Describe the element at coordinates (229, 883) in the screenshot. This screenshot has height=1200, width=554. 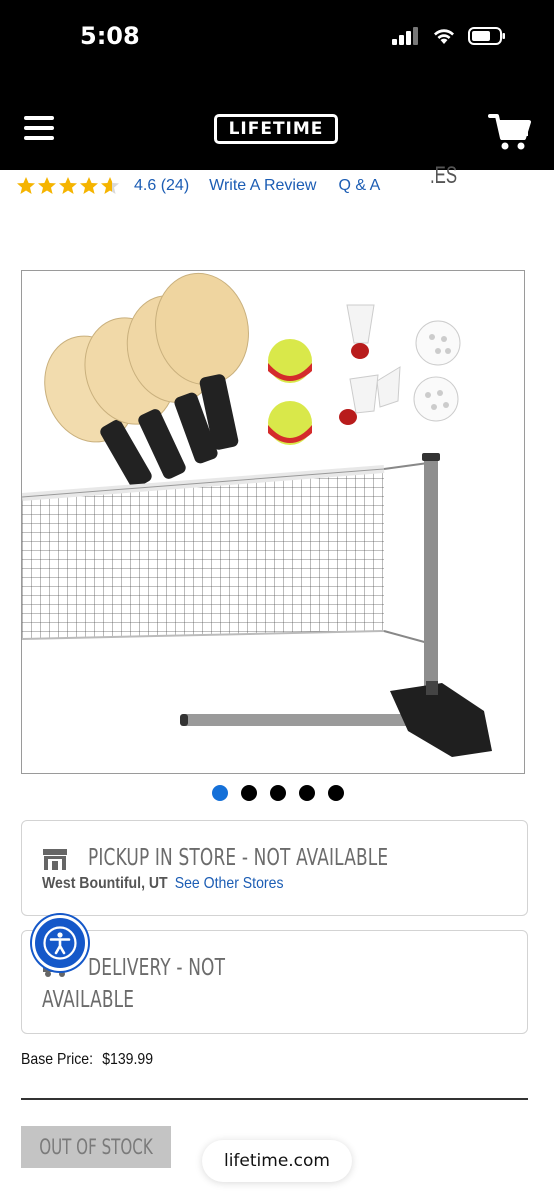
I see `see-other-stores-link: See Other Stores` at that location.